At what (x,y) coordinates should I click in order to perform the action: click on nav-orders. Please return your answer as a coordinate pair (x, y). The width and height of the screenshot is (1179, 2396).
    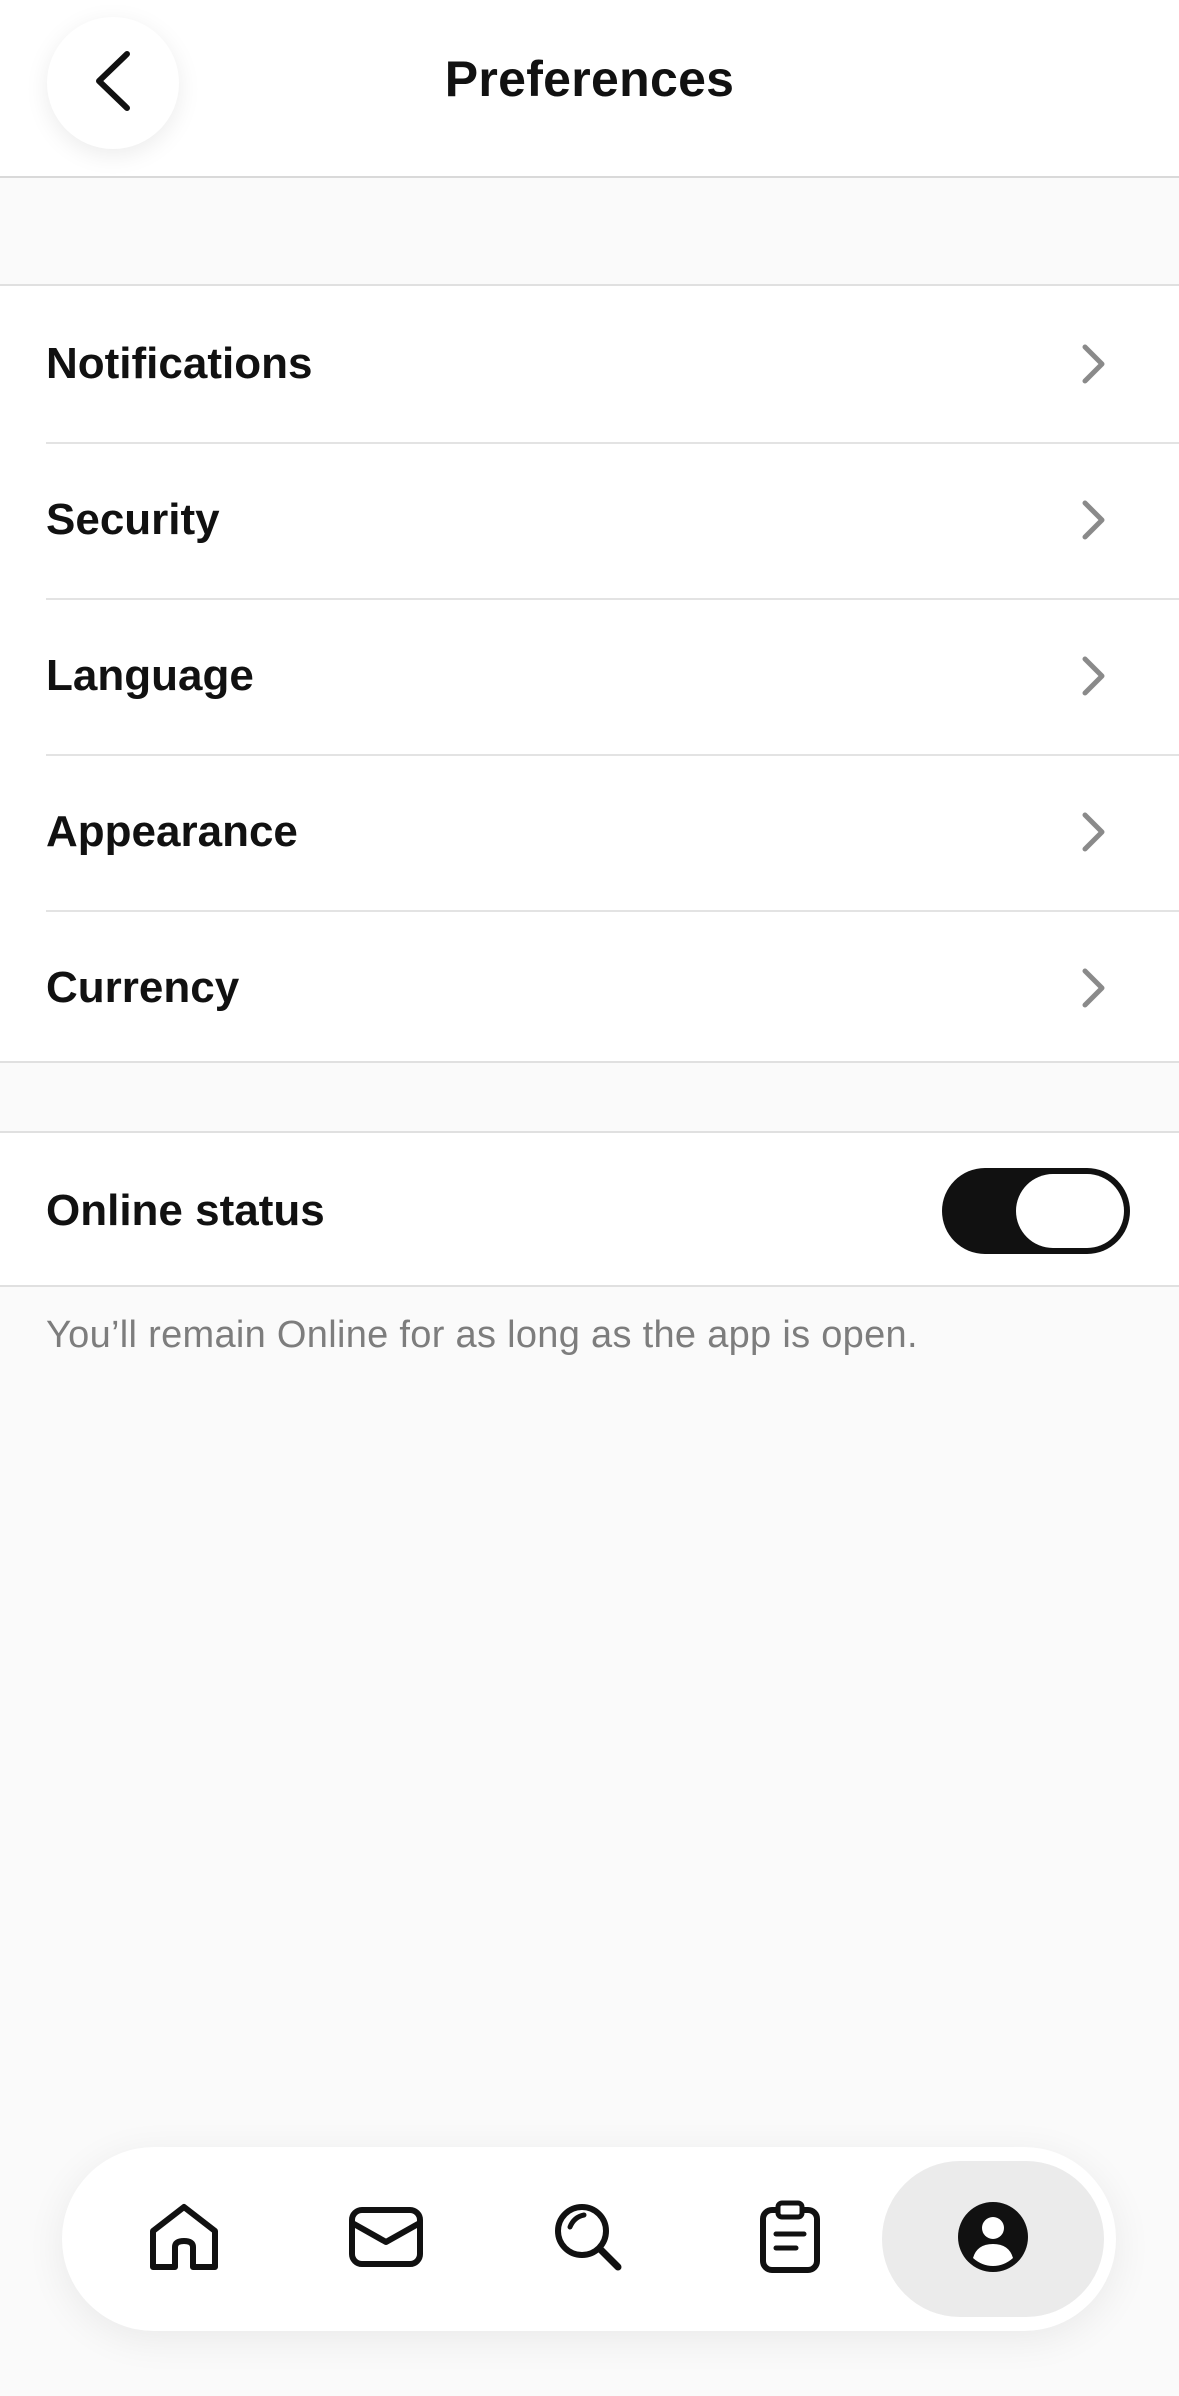
    Looking at the image, I should click on (790, 2239).